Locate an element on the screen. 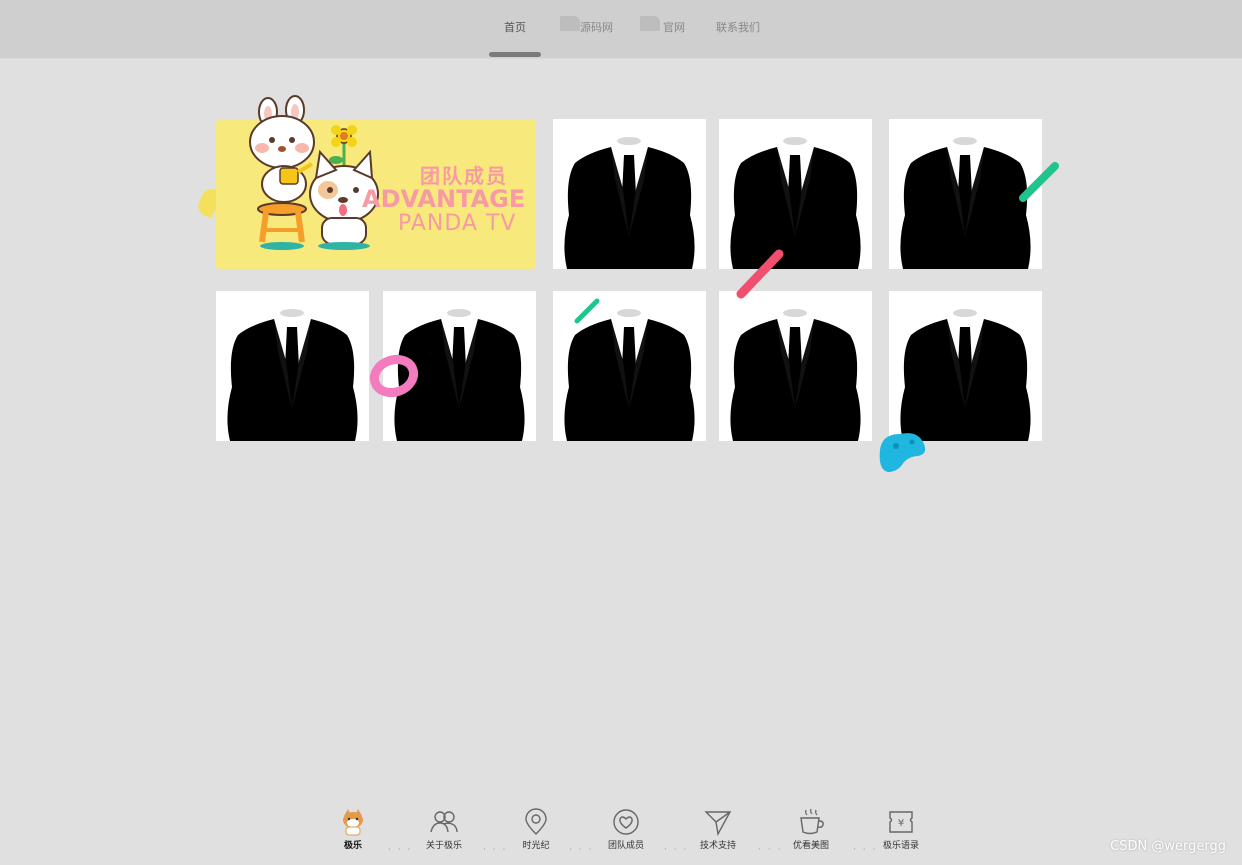 This screenshot has height=865, width=1242. bottom-nav-support: 技术支持 is located at coordinates (718, 829).